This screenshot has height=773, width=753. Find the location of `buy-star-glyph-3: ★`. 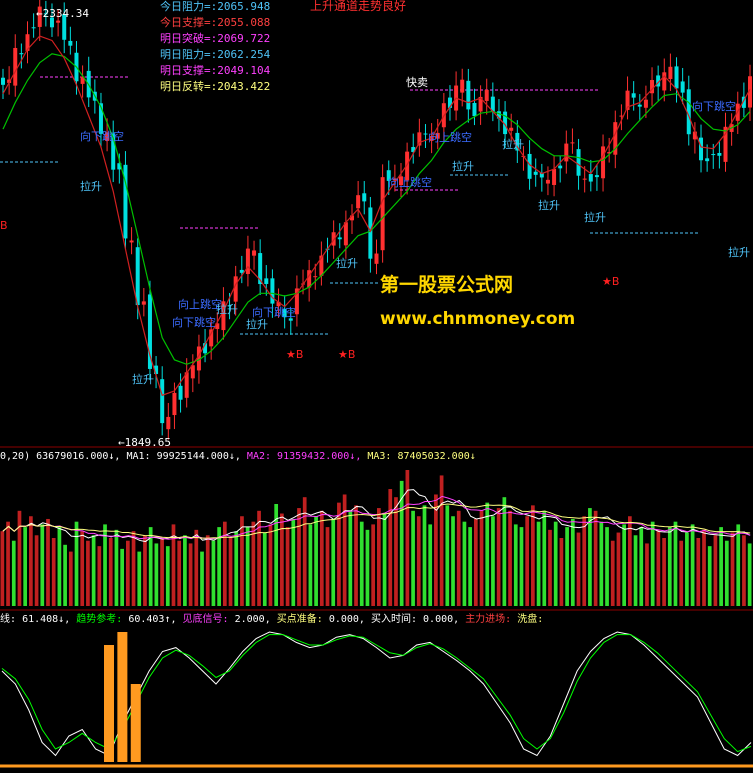

buy-star-glyph-3: ★ is located at coordinates (343, 354).